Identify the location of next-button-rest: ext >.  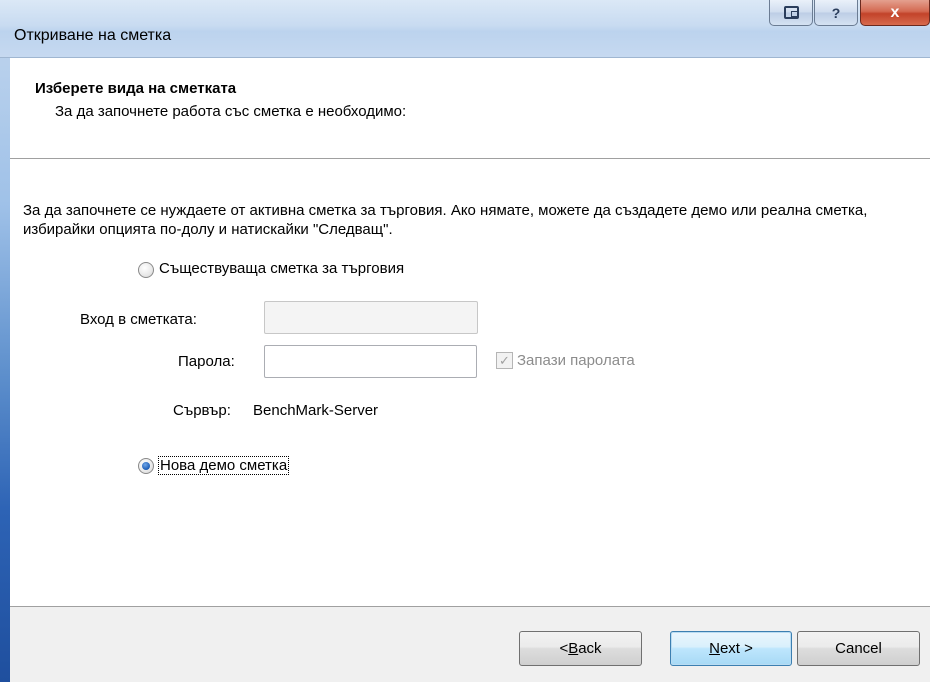
(736, 648).